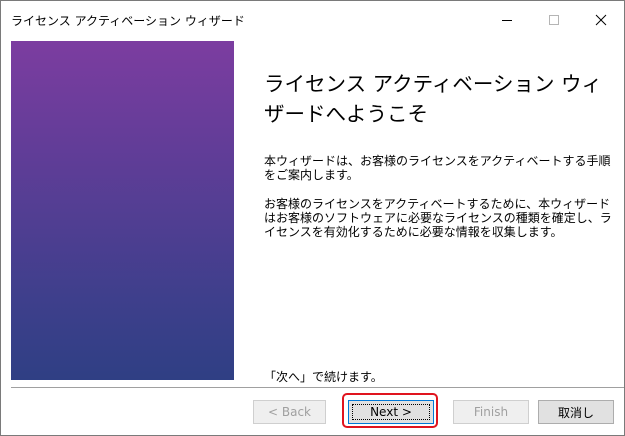 This screenshot has height=436, width=625. What do you see at coordinates (437, 168) in the screenshot?
I see `intro-paragraph: 本ウィザードは、お客様のライセンスをアクティベートする手順をご案内します。` at bounding box center [437, 168].